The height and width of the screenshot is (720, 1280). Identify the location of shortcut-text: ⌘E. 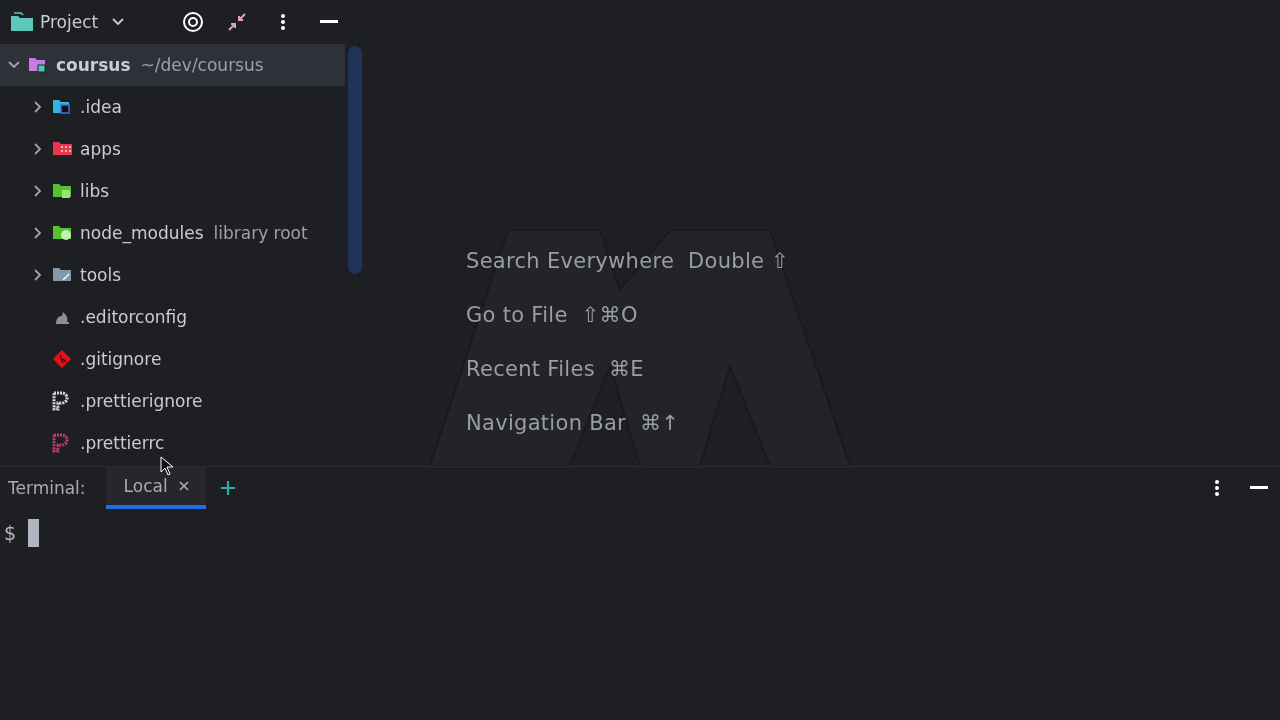
(626, 369).